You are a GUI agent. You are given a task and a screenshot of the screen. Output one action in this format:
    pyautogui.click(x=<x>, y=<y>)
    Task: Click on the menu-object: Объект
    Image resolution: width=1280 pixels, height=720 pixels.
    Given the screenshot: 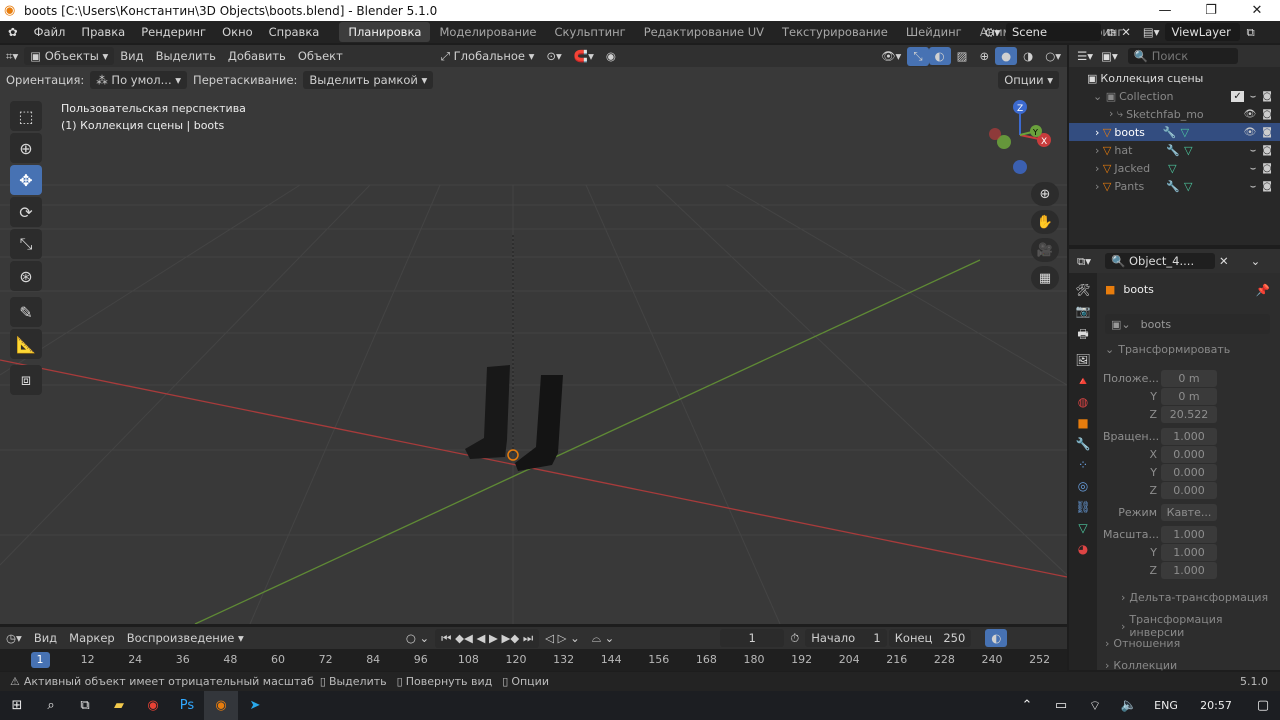 What is the action you would take?
    pyautogui.click(x=320, y=56)
    